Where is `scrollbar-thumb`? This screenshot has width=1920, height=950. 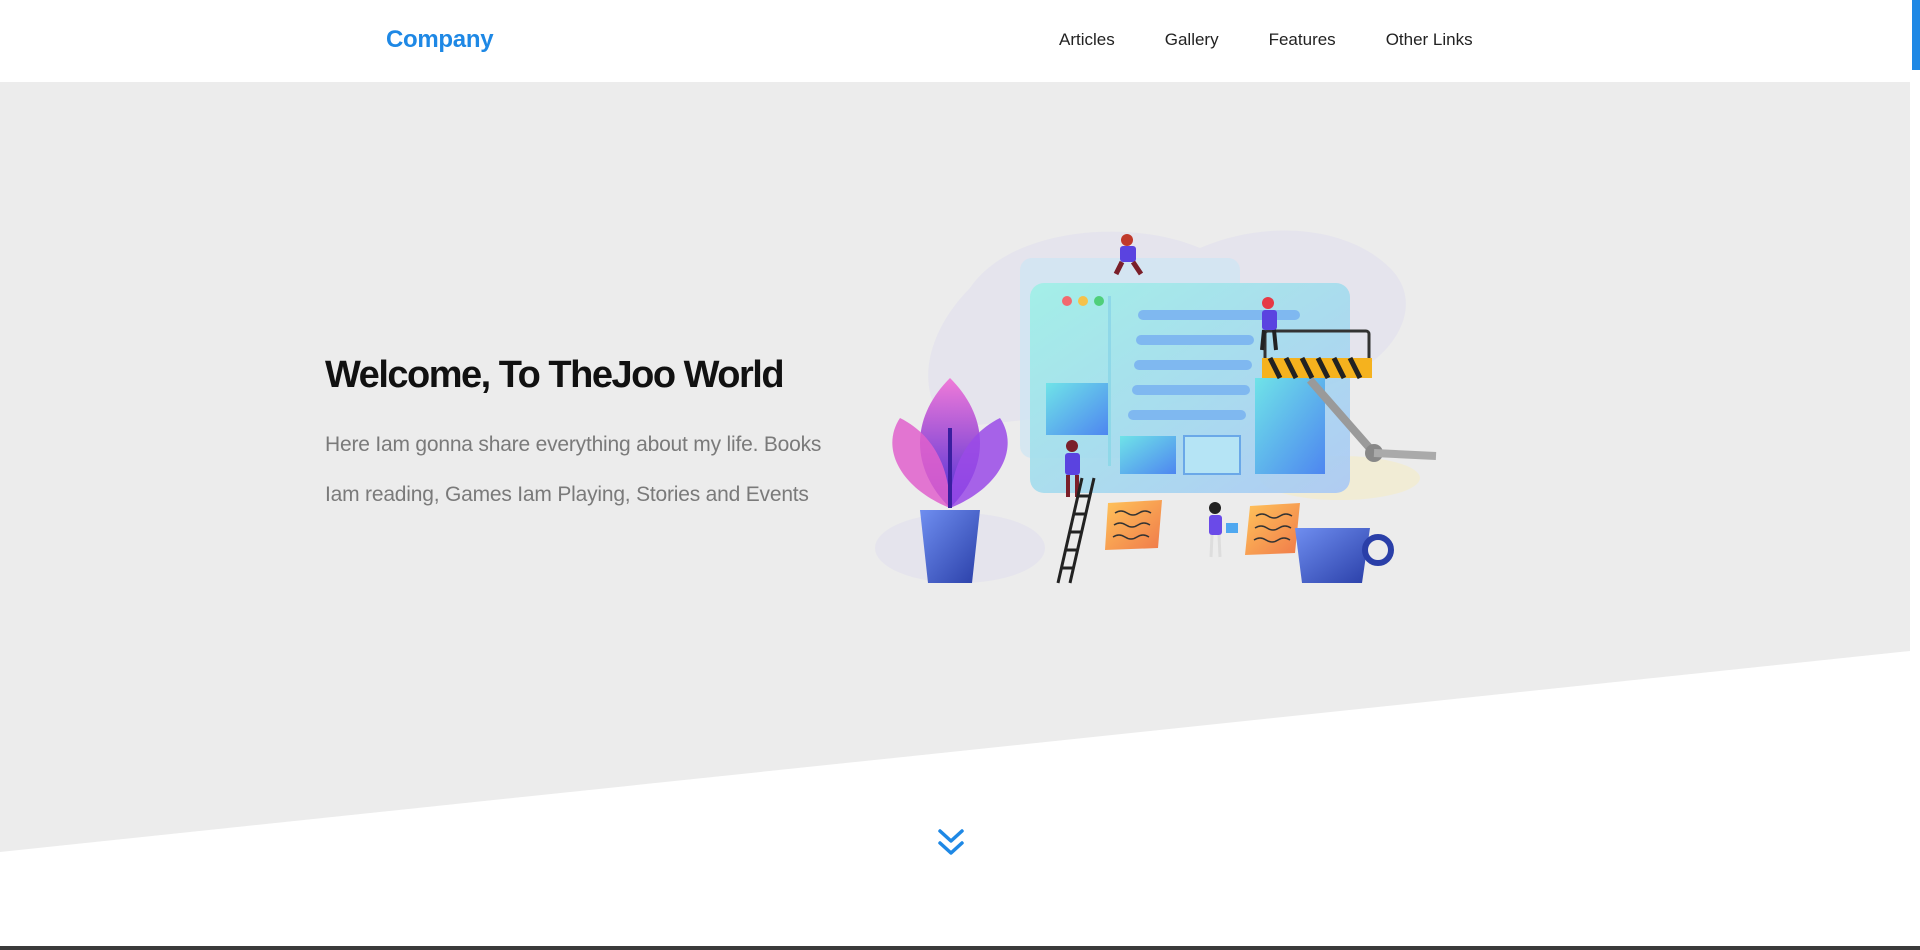 scrollbar-thumb is located at coordinates (1916, 35).